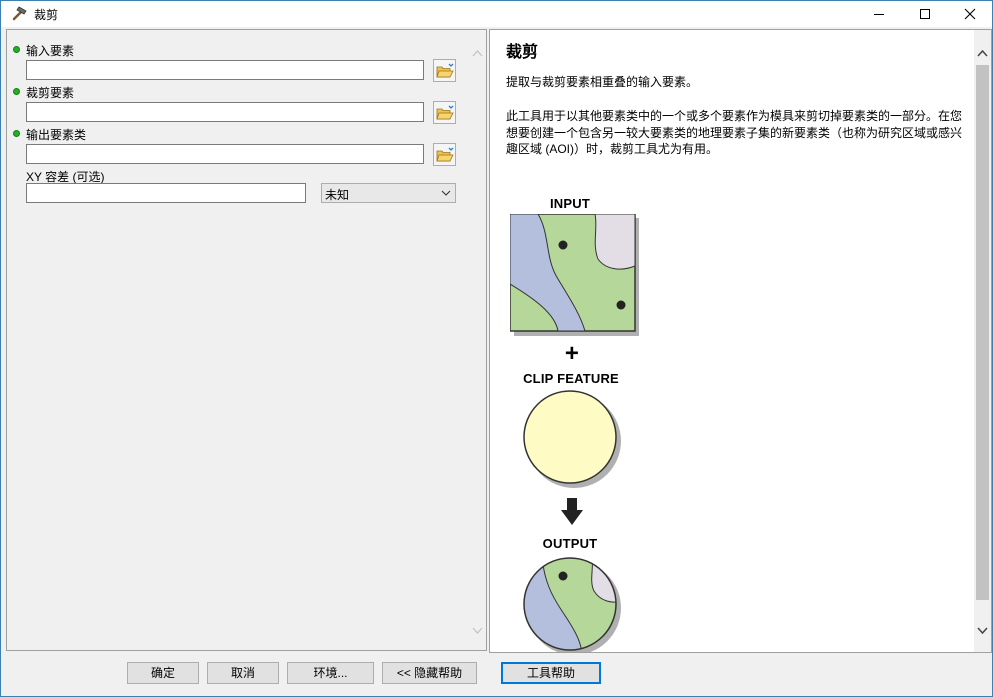  I want to click on help-scroll-up-button, so click(982, 52).